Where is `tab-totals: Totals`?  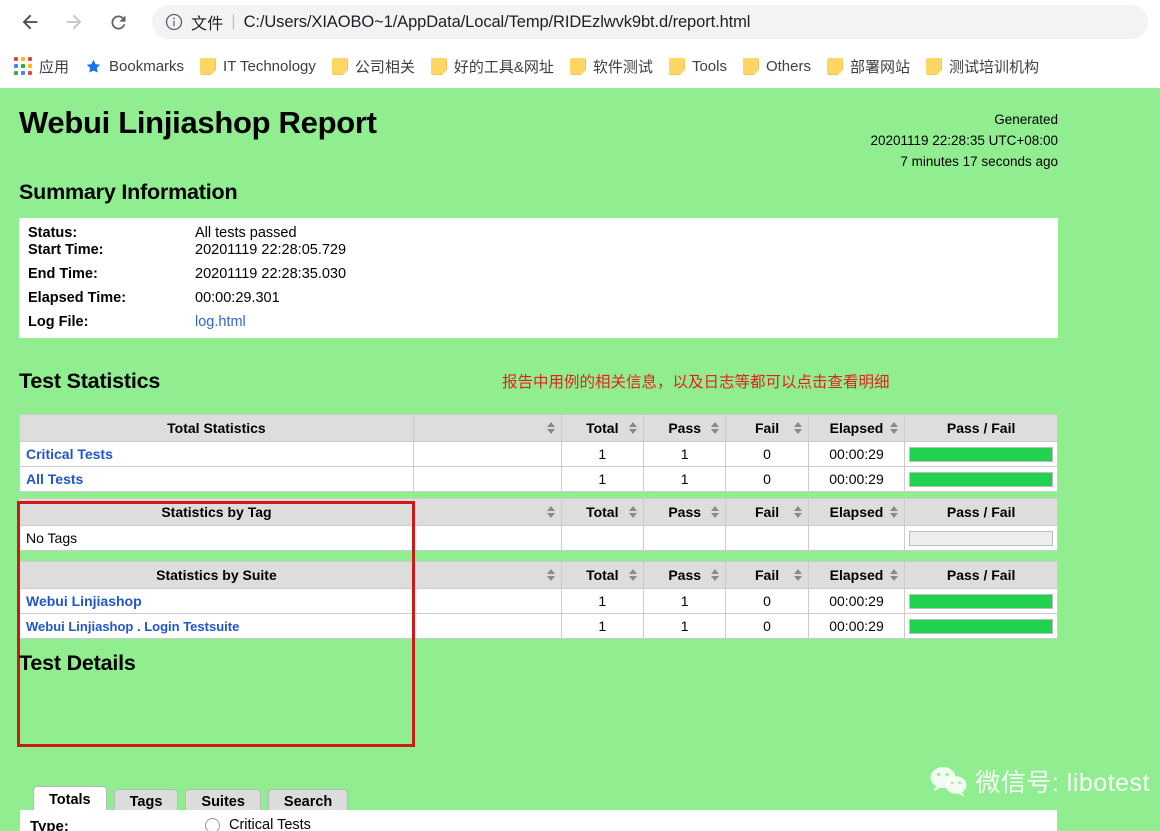
tab-totals: Totals is located at coordinates (70, 799).